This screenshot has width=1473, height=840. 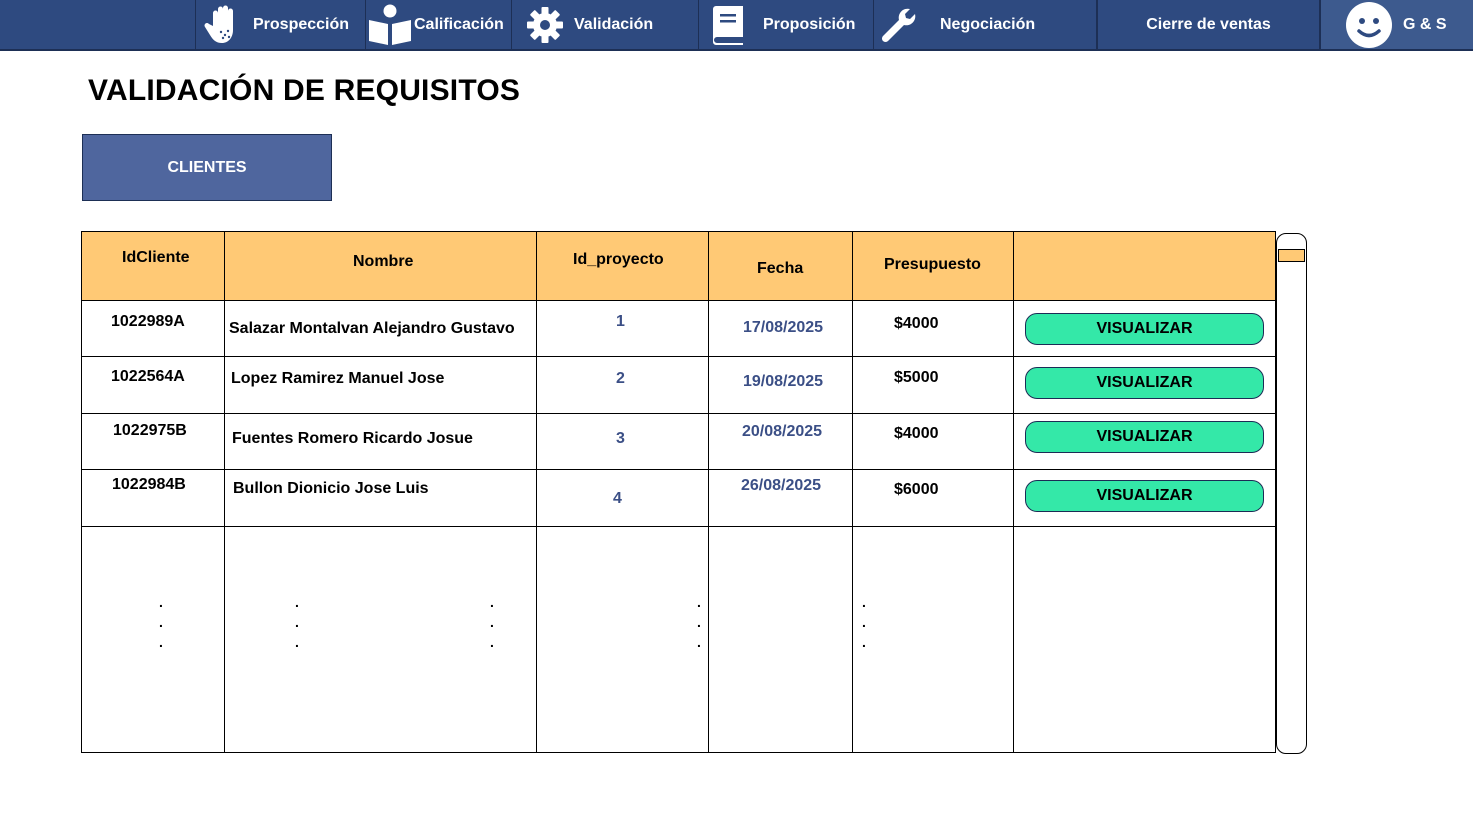 What do you see at coordinates (916, 489) in the screenshot?
I see `table-row-4-presupuesto: $6000` at bounding box center [916, 489].